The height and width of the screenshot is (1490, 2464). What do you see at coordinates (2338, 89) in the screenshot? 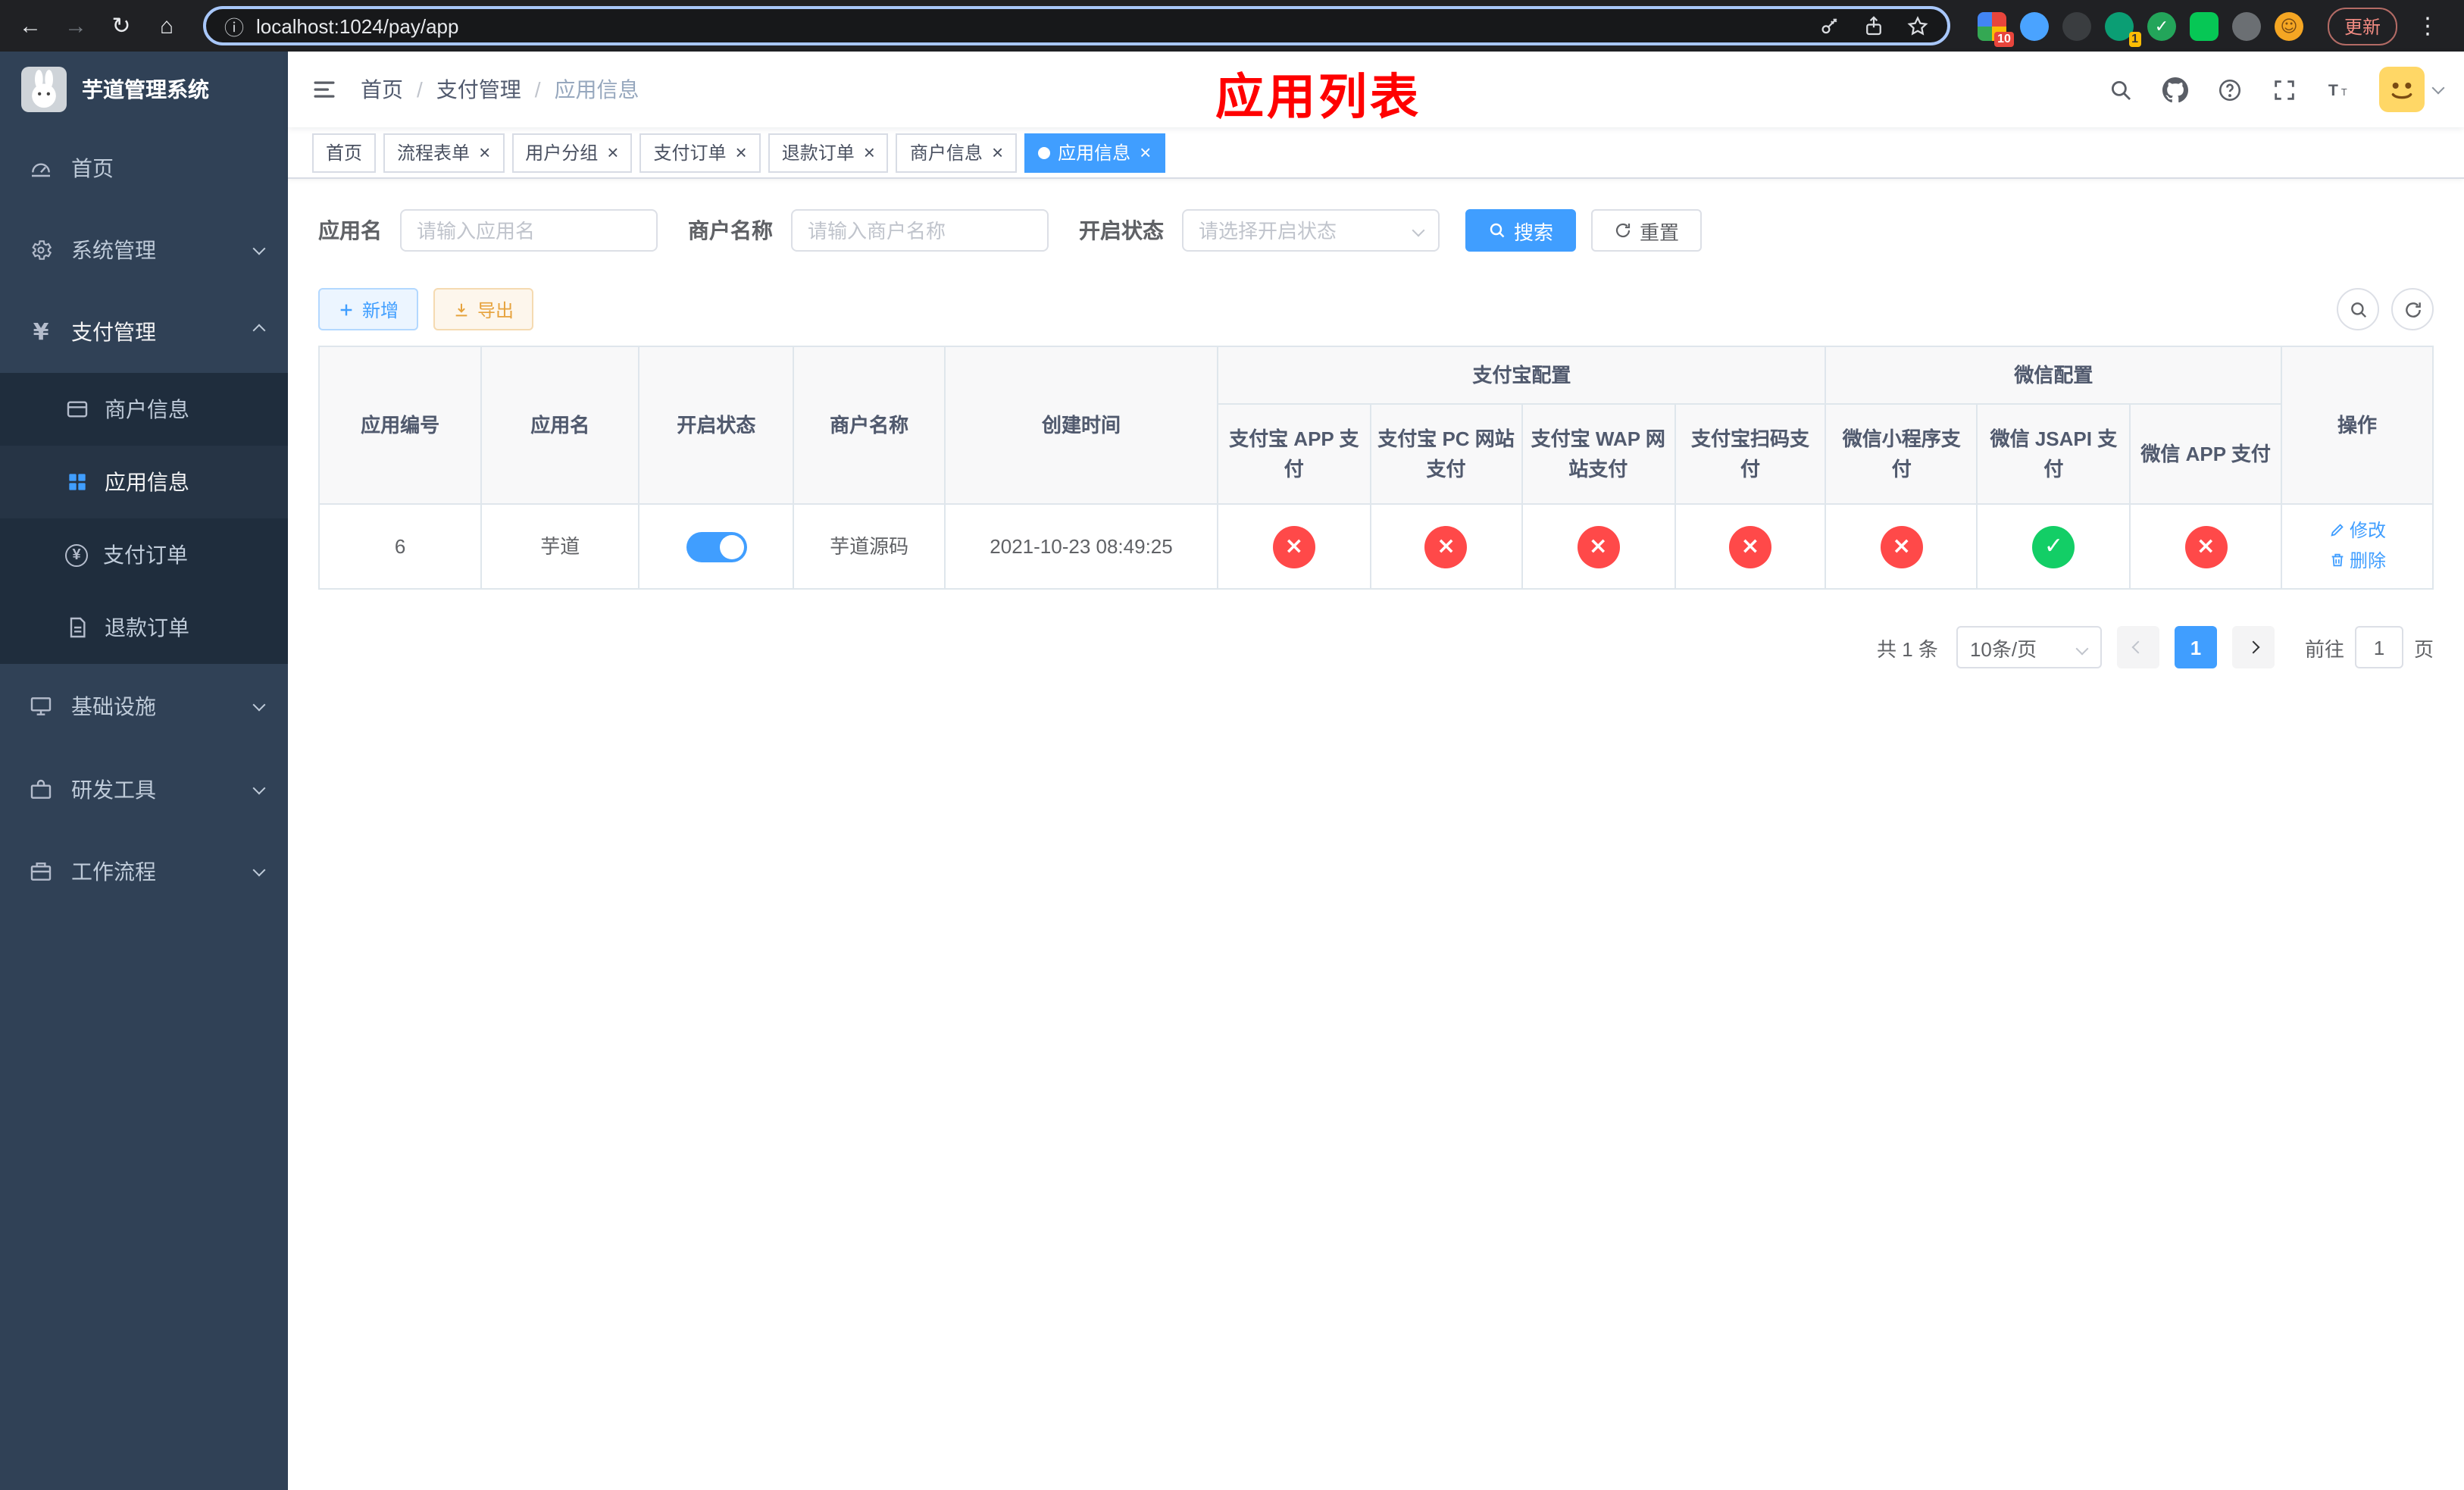
I see `font-size-icon: TT` at bounding box center [2338, 89].